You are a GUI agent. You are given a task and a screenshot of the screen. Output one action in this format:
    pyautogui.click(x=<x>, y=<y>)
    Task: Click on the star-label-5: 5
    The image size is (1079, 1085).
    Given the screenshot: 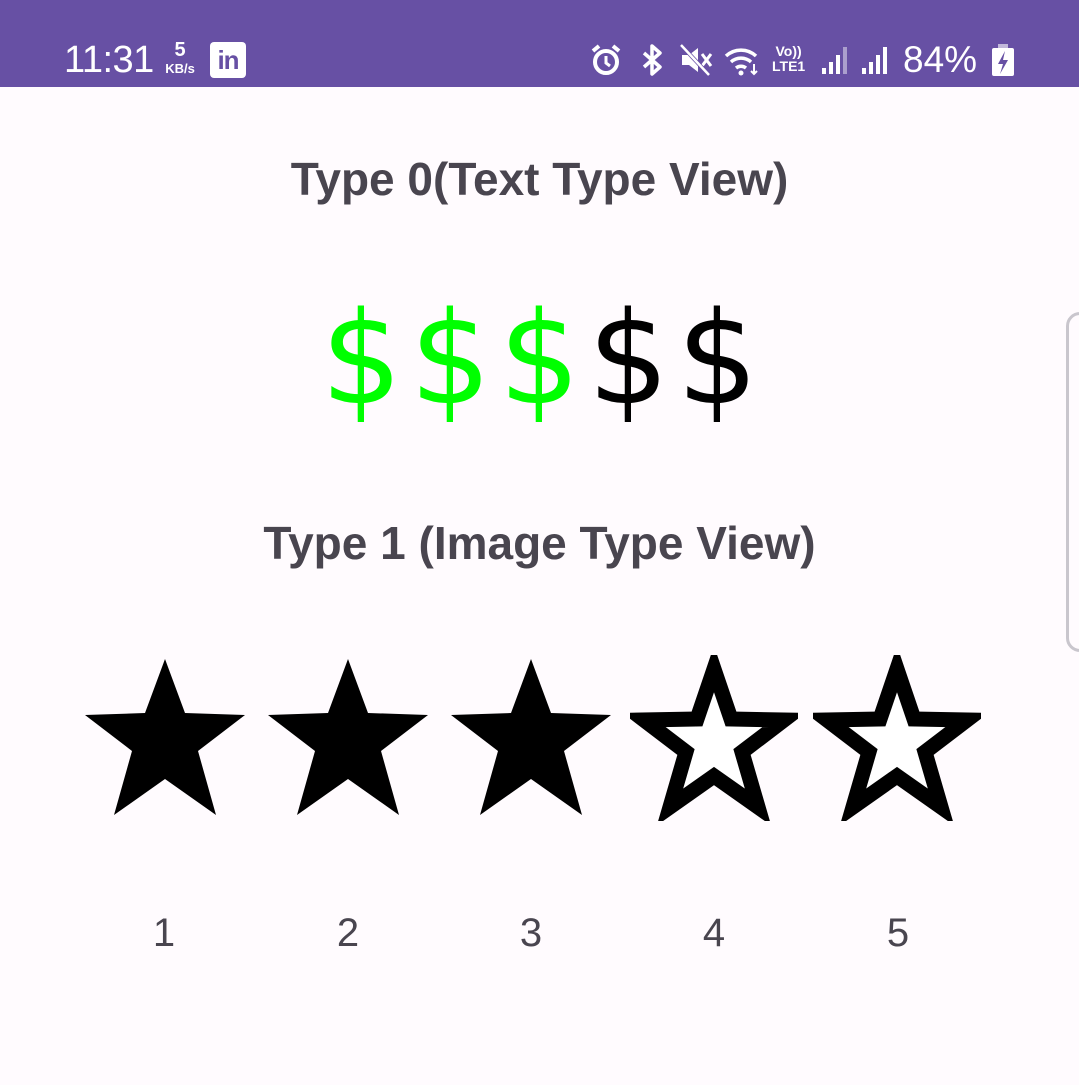 What is the action you would take?
    pyautogui.click(x=898, y=933)
    